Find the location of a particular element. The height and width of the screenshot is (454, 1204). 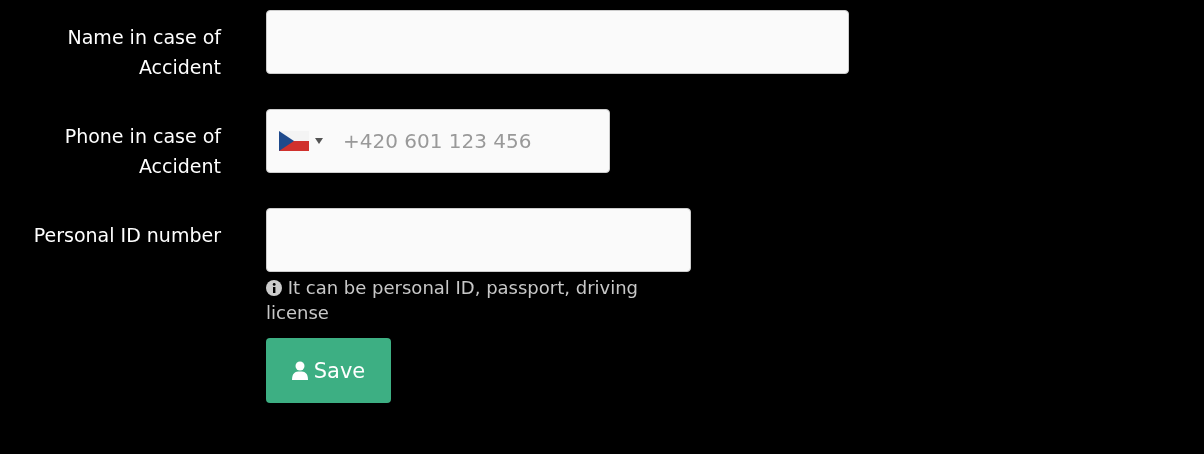

info-icon is located at coordinates (274, 288).